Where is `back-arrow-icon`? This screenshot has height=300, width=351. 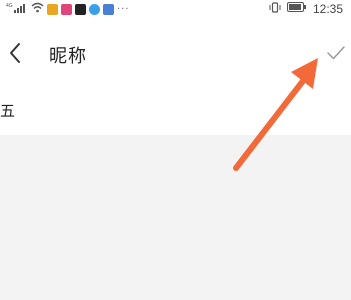
back-arrow-icon is located at coordinates (15, 53).